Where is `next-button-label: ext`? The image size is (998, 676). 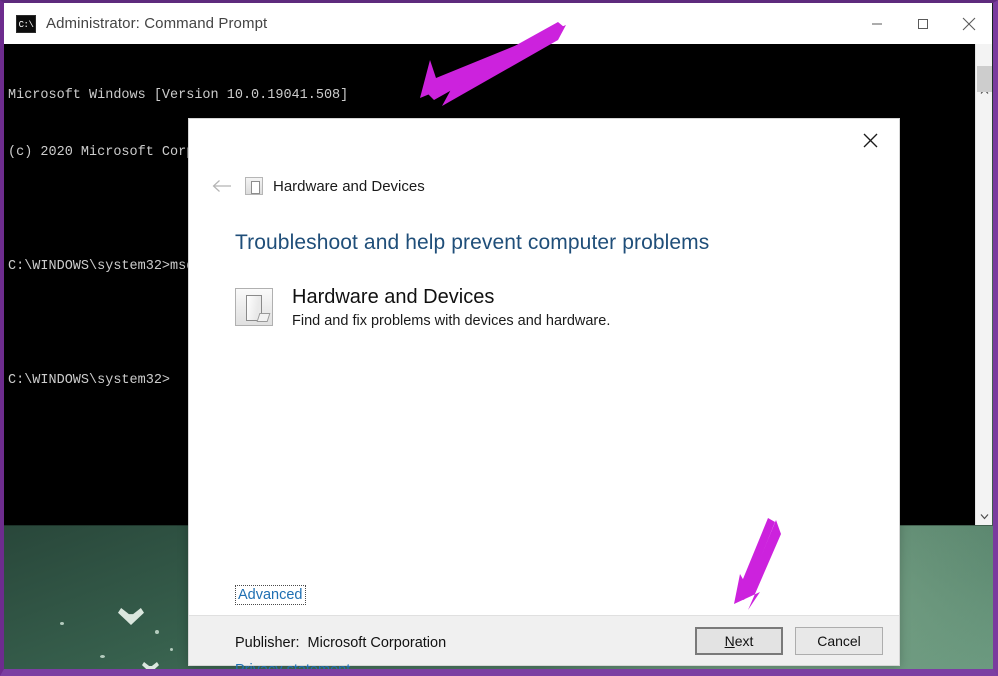 next-button-label: ext is located at coordinates (744, 640).